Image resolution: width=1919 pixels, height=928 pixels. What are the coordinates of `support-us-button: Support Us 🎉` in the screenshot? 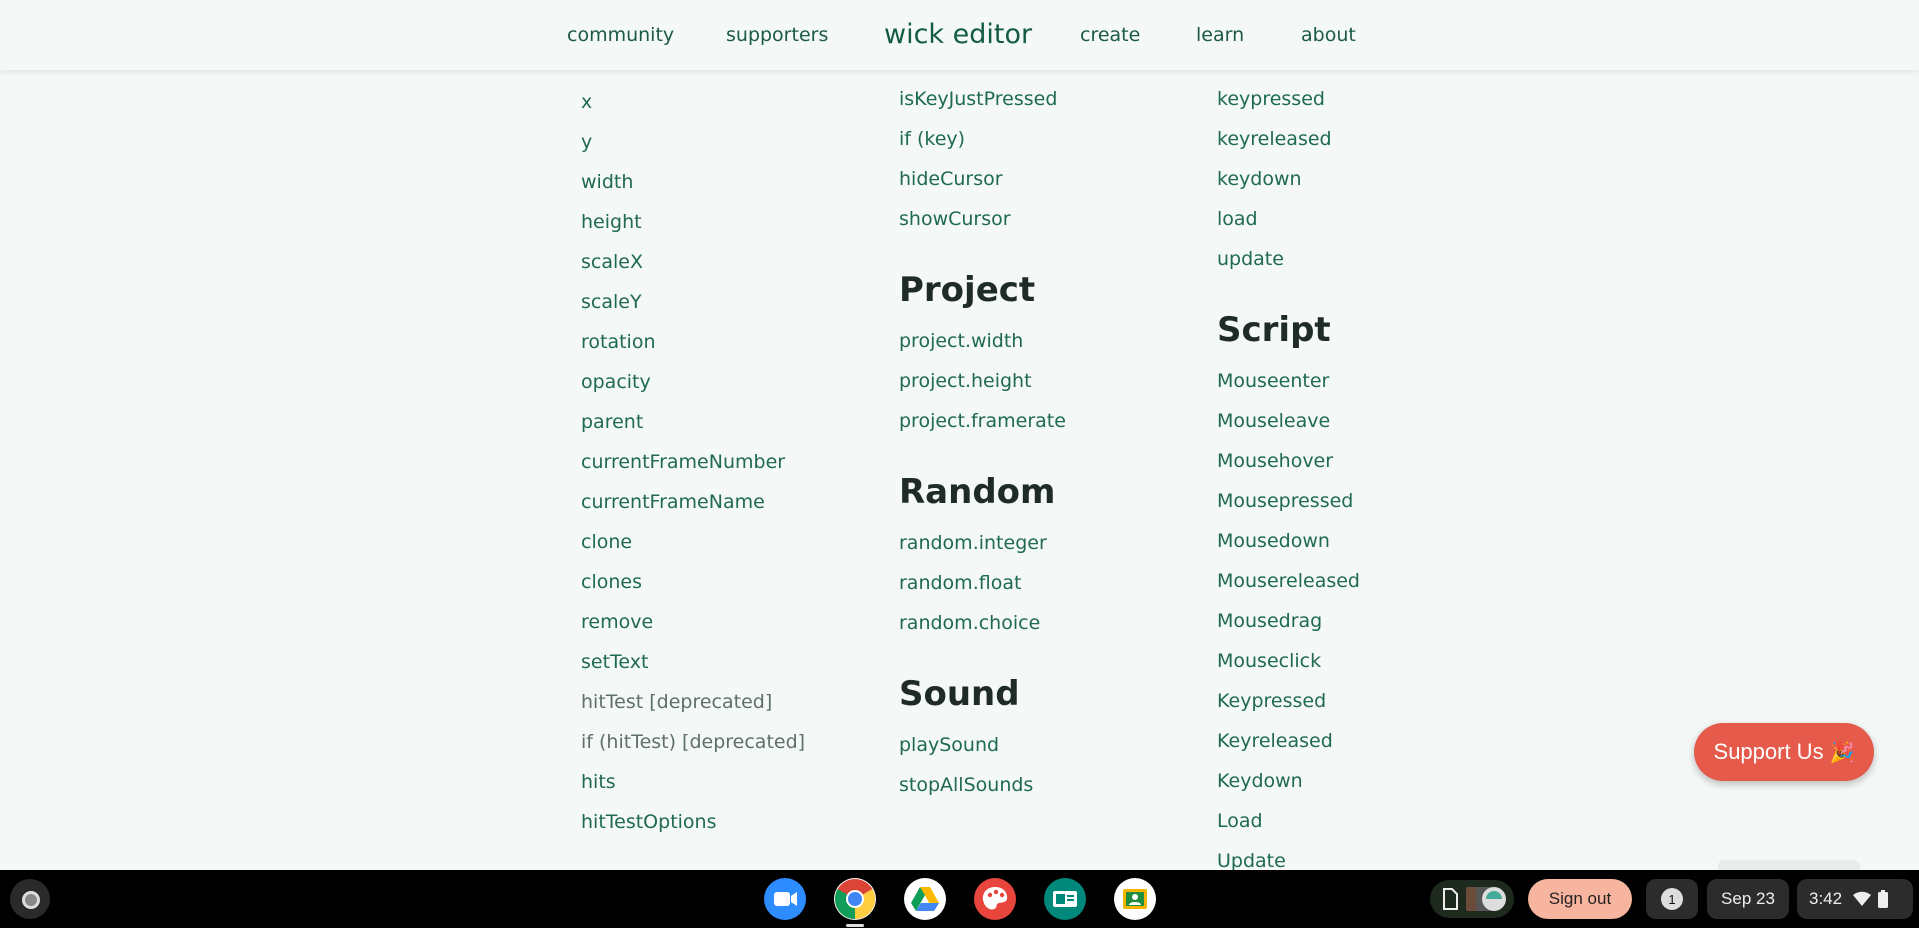 It's located at (1784, 752).